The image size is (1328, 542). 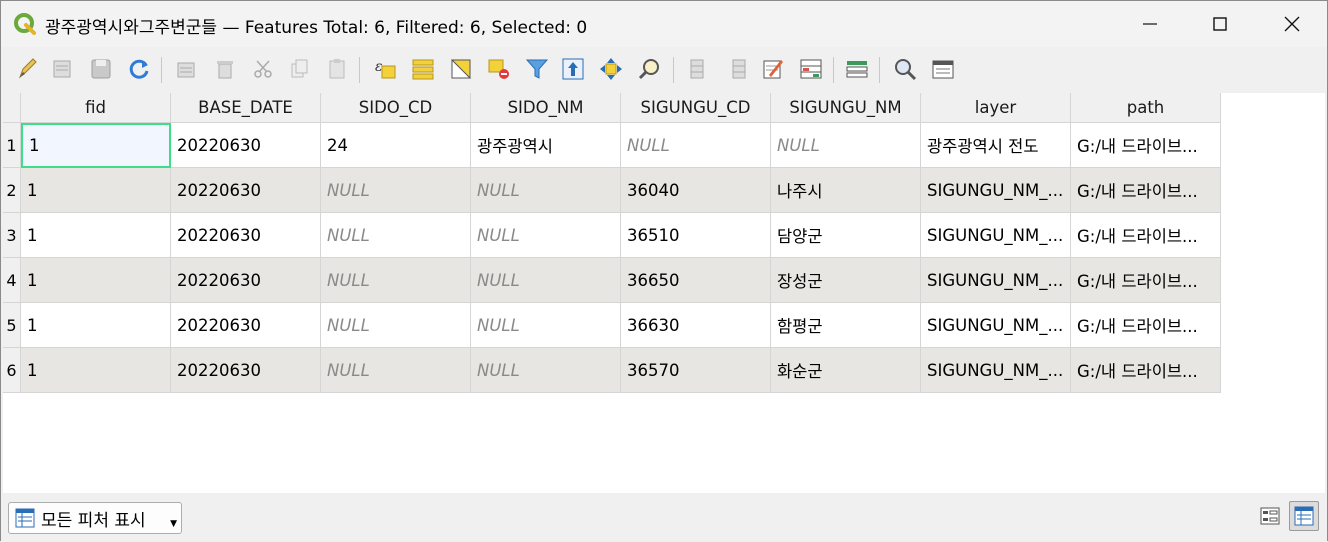 What do you see at coordinates (12, 280) in the screenshot?
I see `row-number: 4` at bounding box center [12, 280].